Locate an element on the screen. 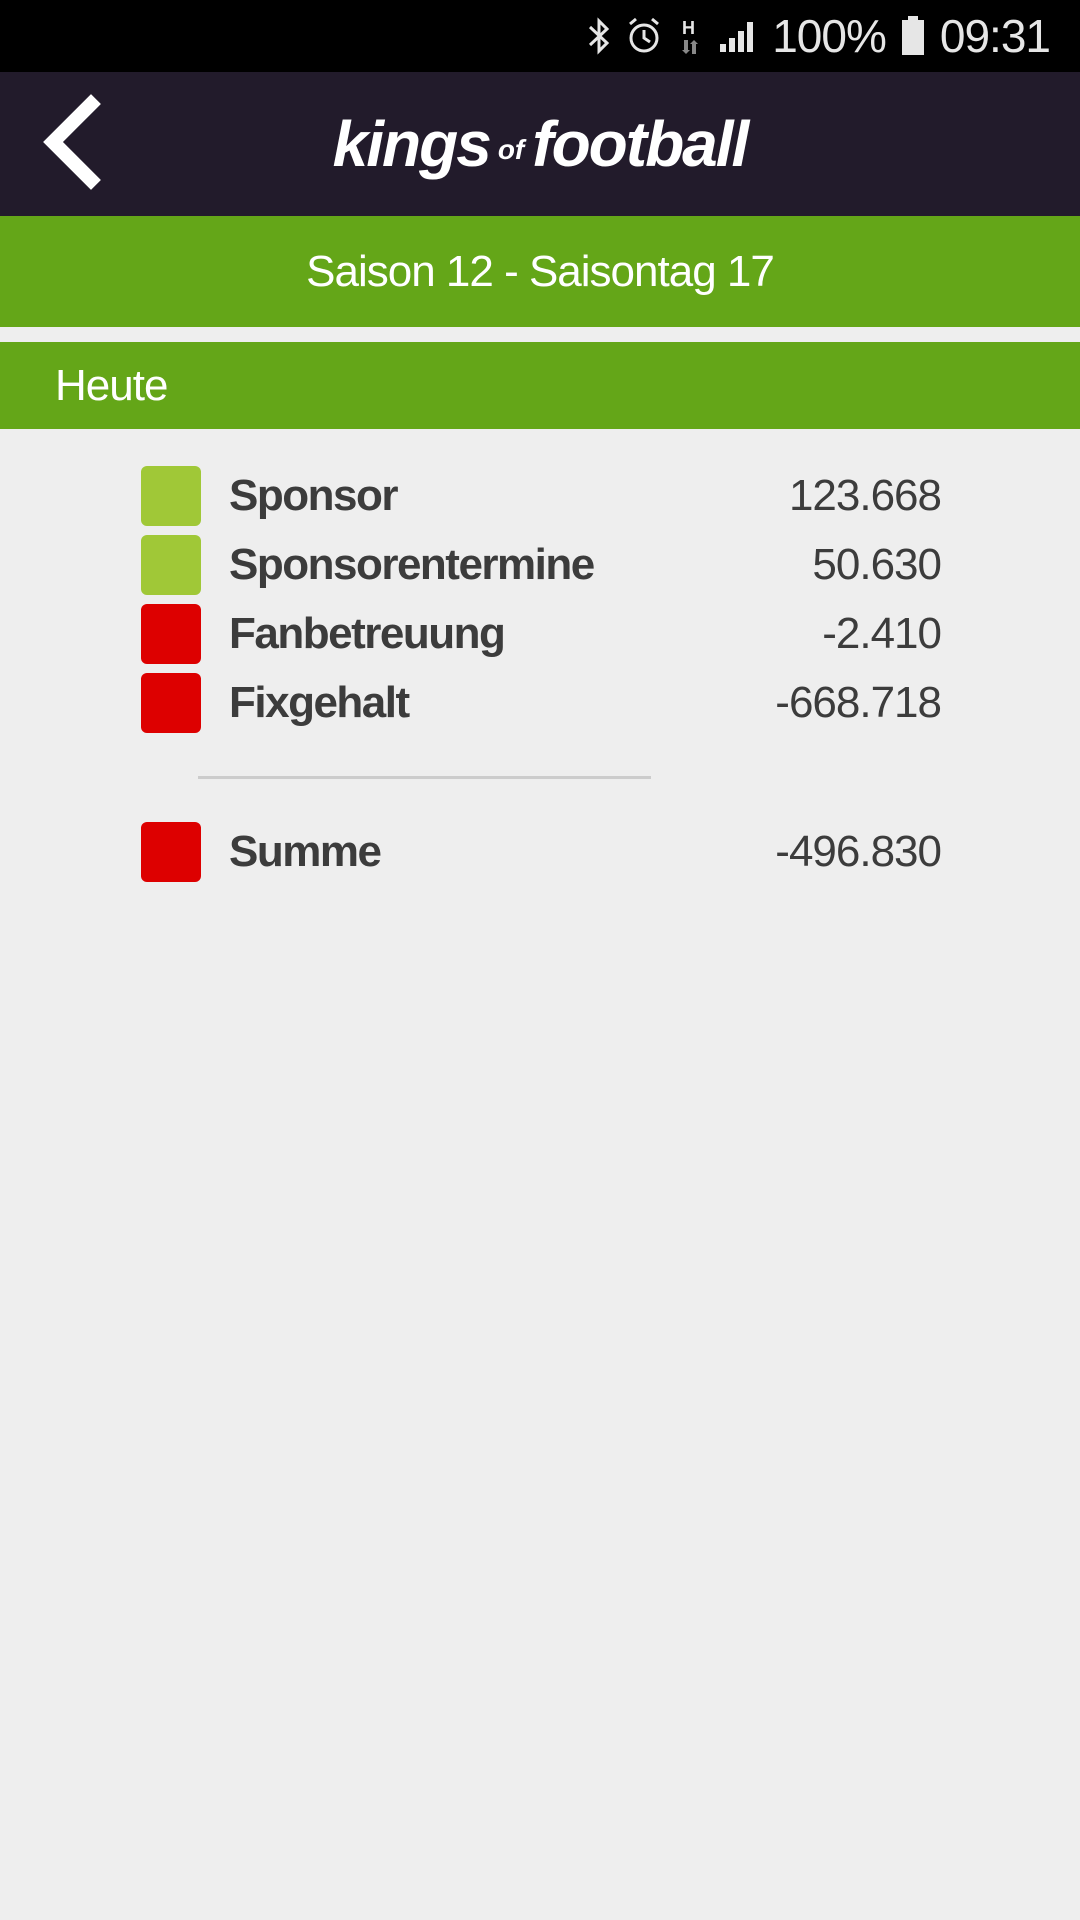  finance-row-summe: Summe -496.830 is located at coordinates (541, 852).